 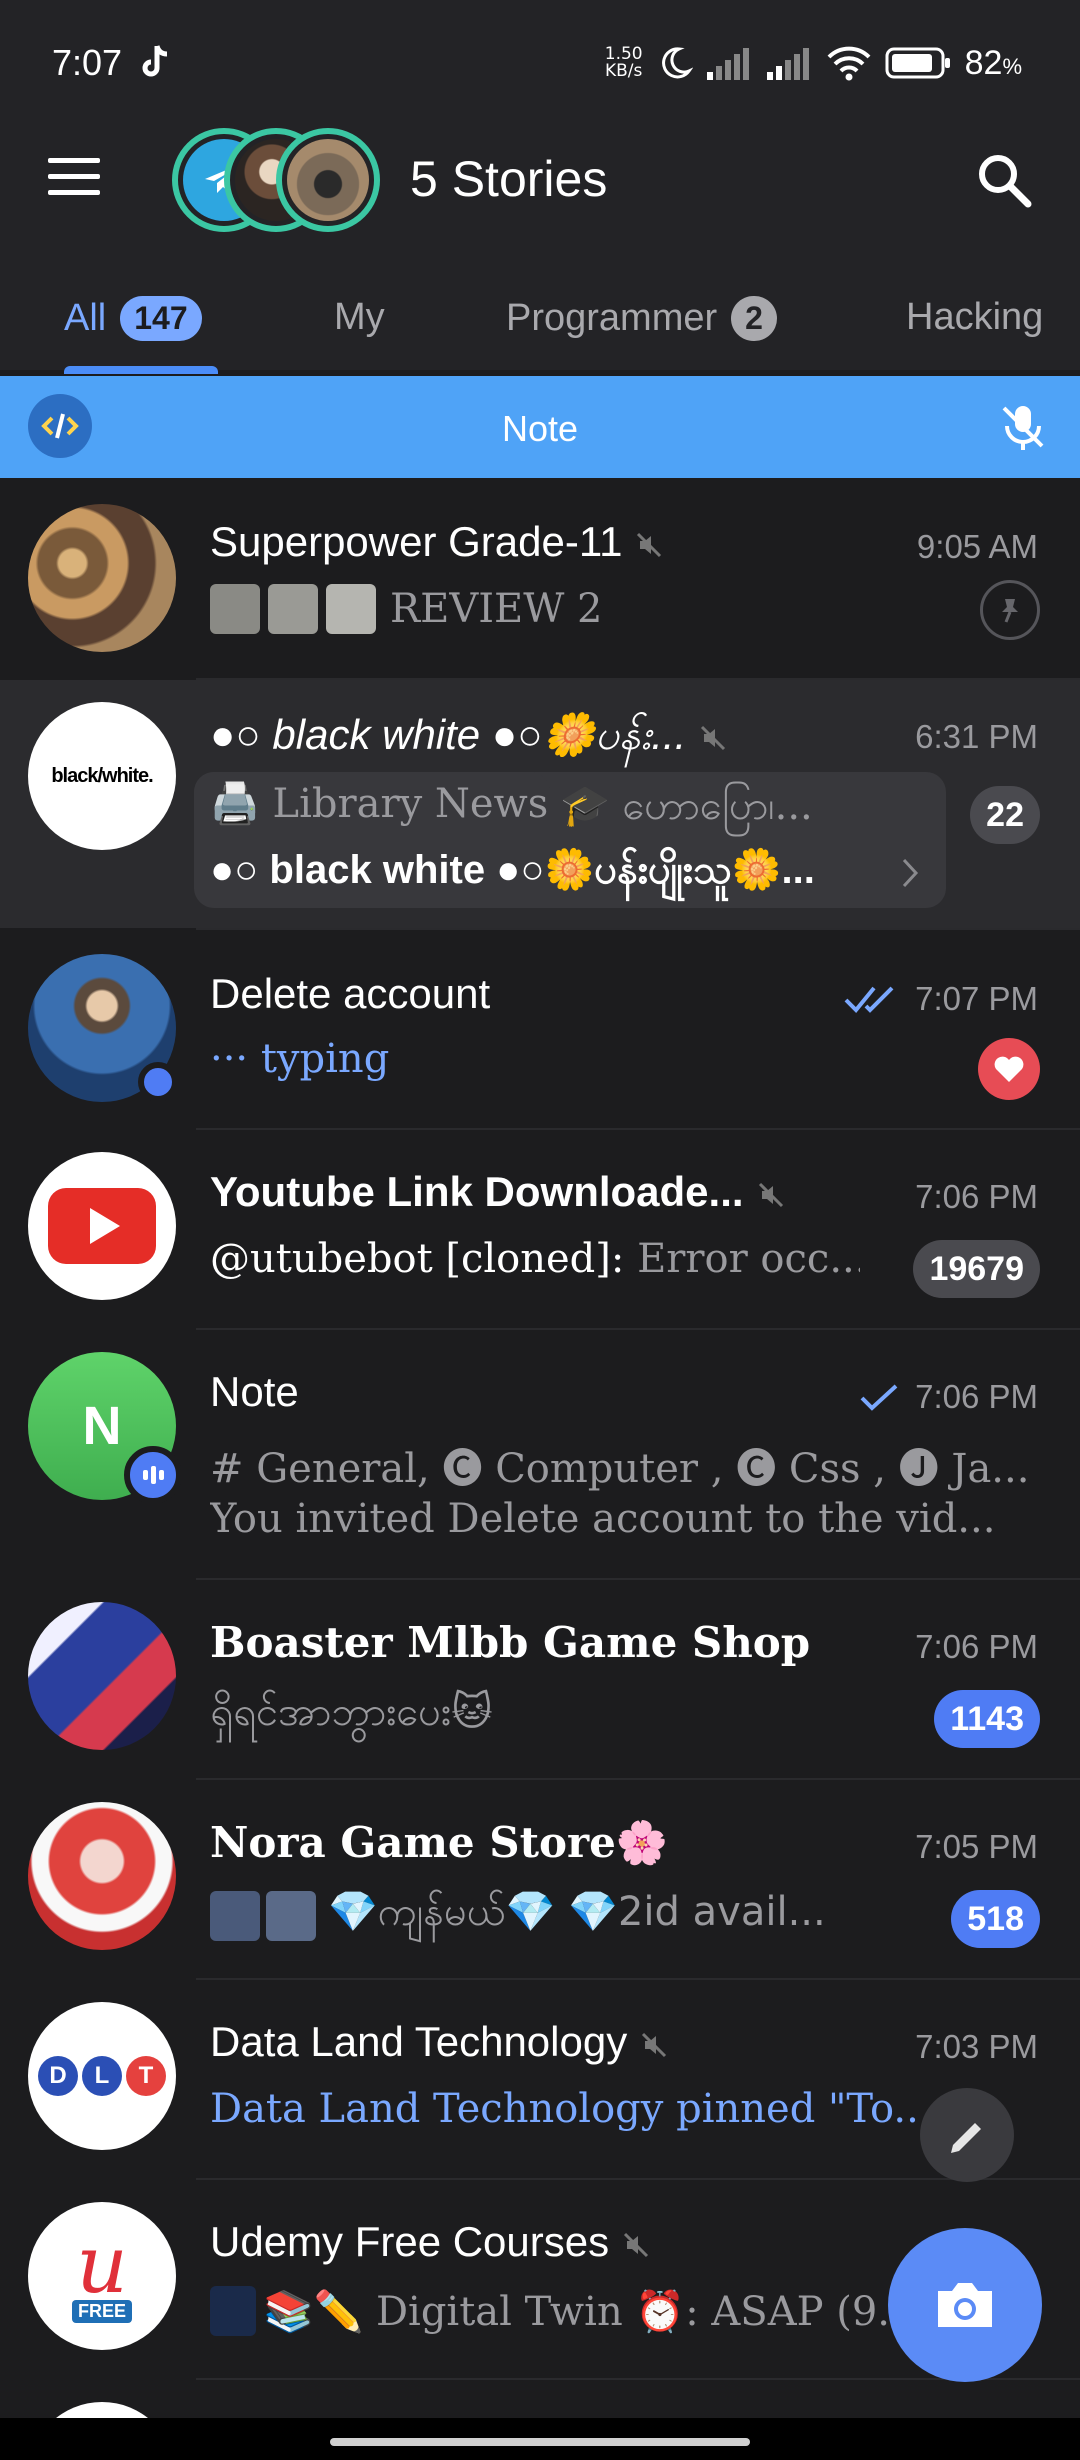 I want to click on topic-preview-1: 🖨️ Library News, so click(x=379, y=804).